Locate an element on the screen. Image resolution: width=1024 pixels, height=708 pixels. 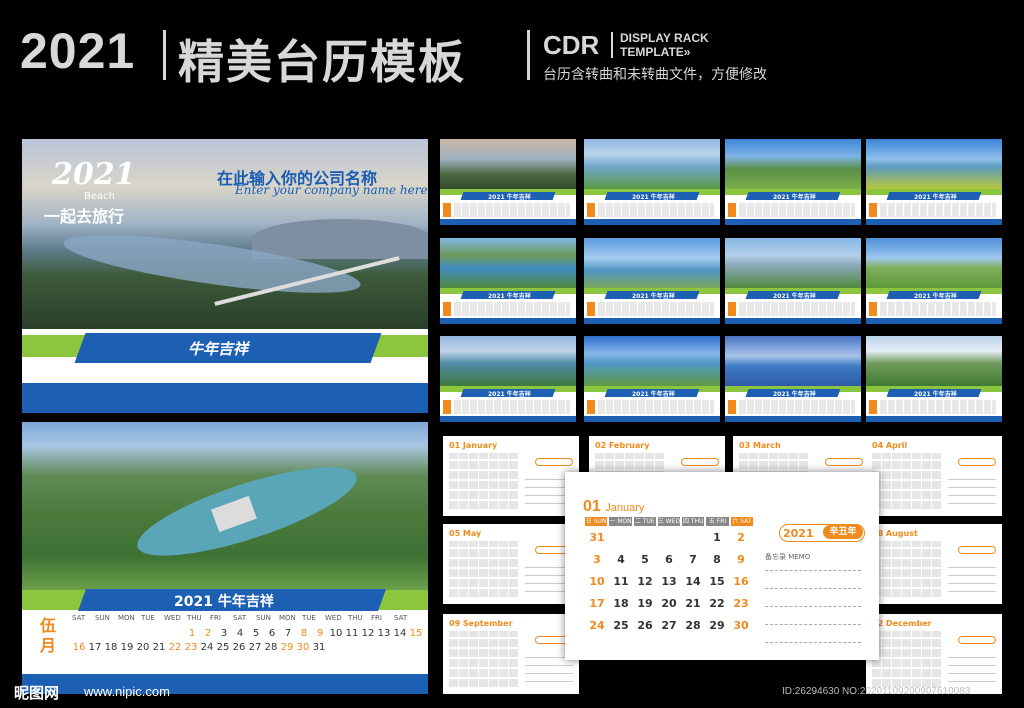
header-rack-label: DISPLAY RACK TEMPLATE» is located at coordinates (664, 45).